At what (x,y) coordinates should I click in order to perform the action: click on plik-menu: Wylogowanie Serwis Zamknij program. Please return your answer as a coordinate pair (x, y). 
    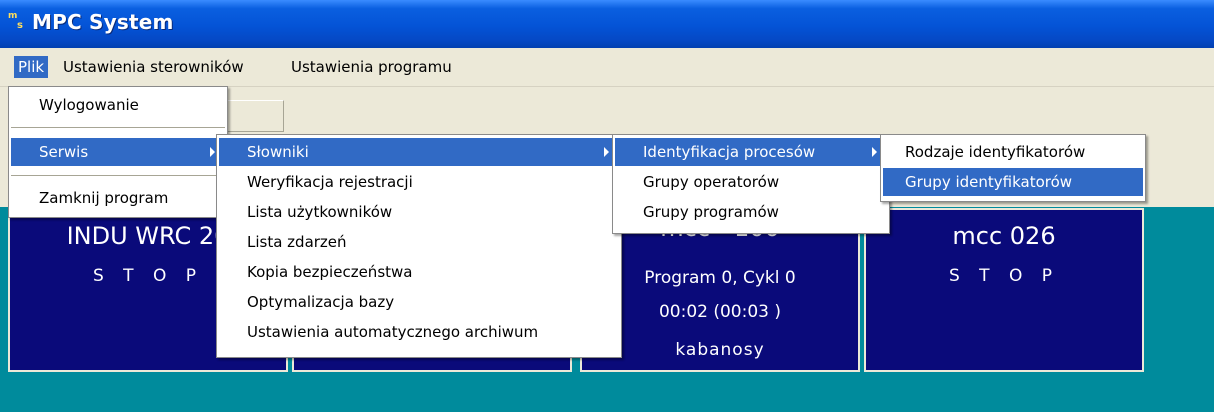
    Looking at the image, I should click on (118, 152).